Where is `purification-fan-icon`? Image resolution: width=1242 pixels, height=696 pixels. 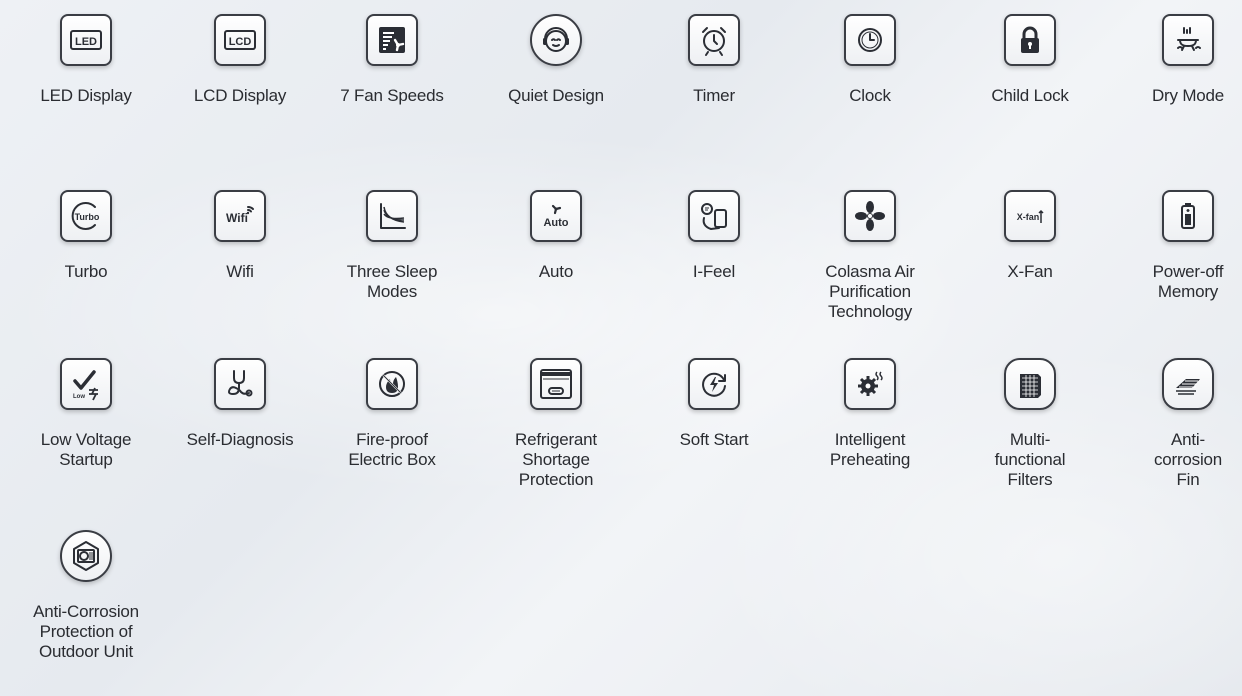
purification-fan-icon is located at coordinates (870, 216).